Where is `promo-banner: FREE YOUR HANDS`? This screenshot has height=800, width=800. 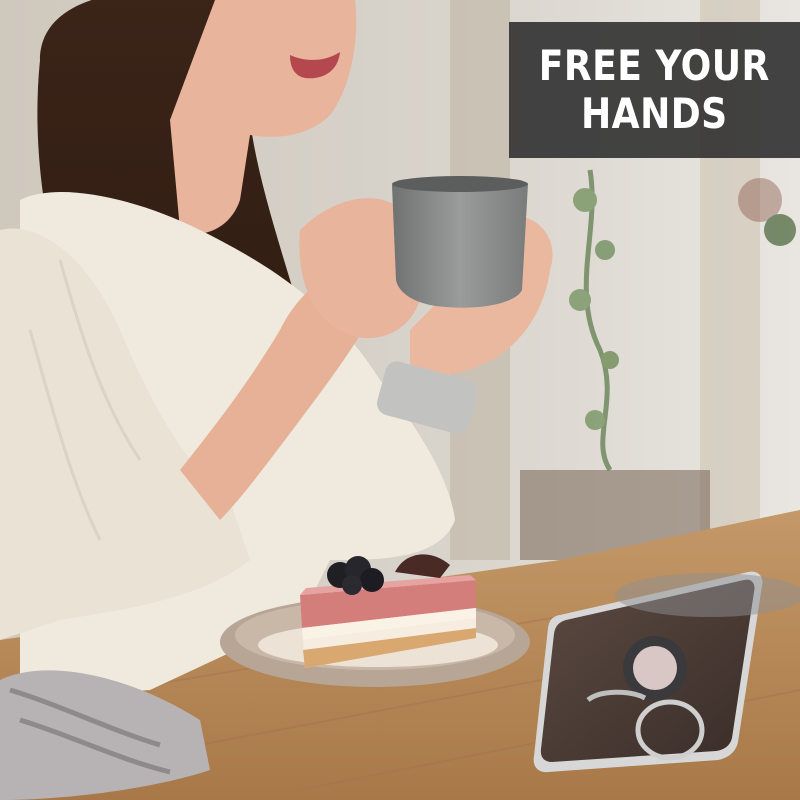 promo-banner: FREE YOUR HANDS is located at coordinates (654, 90).